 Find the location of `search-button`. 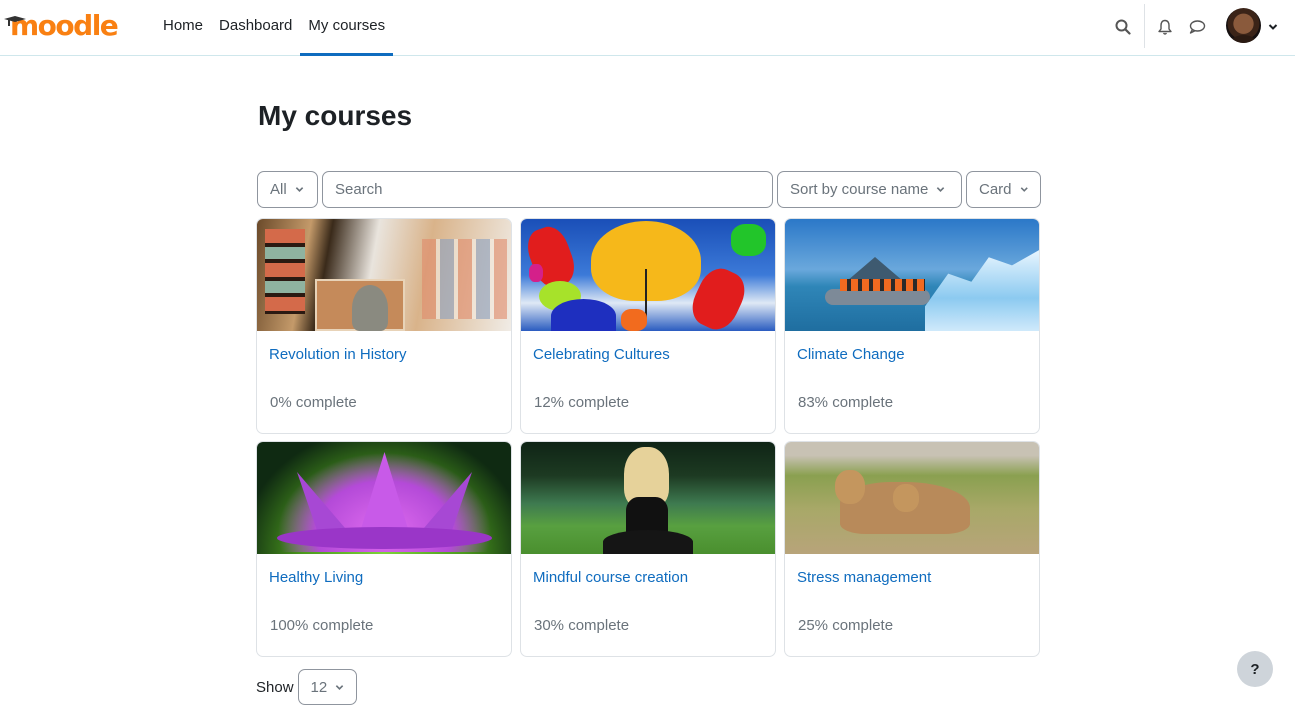

search-button is located at coordinates (1123, 27).